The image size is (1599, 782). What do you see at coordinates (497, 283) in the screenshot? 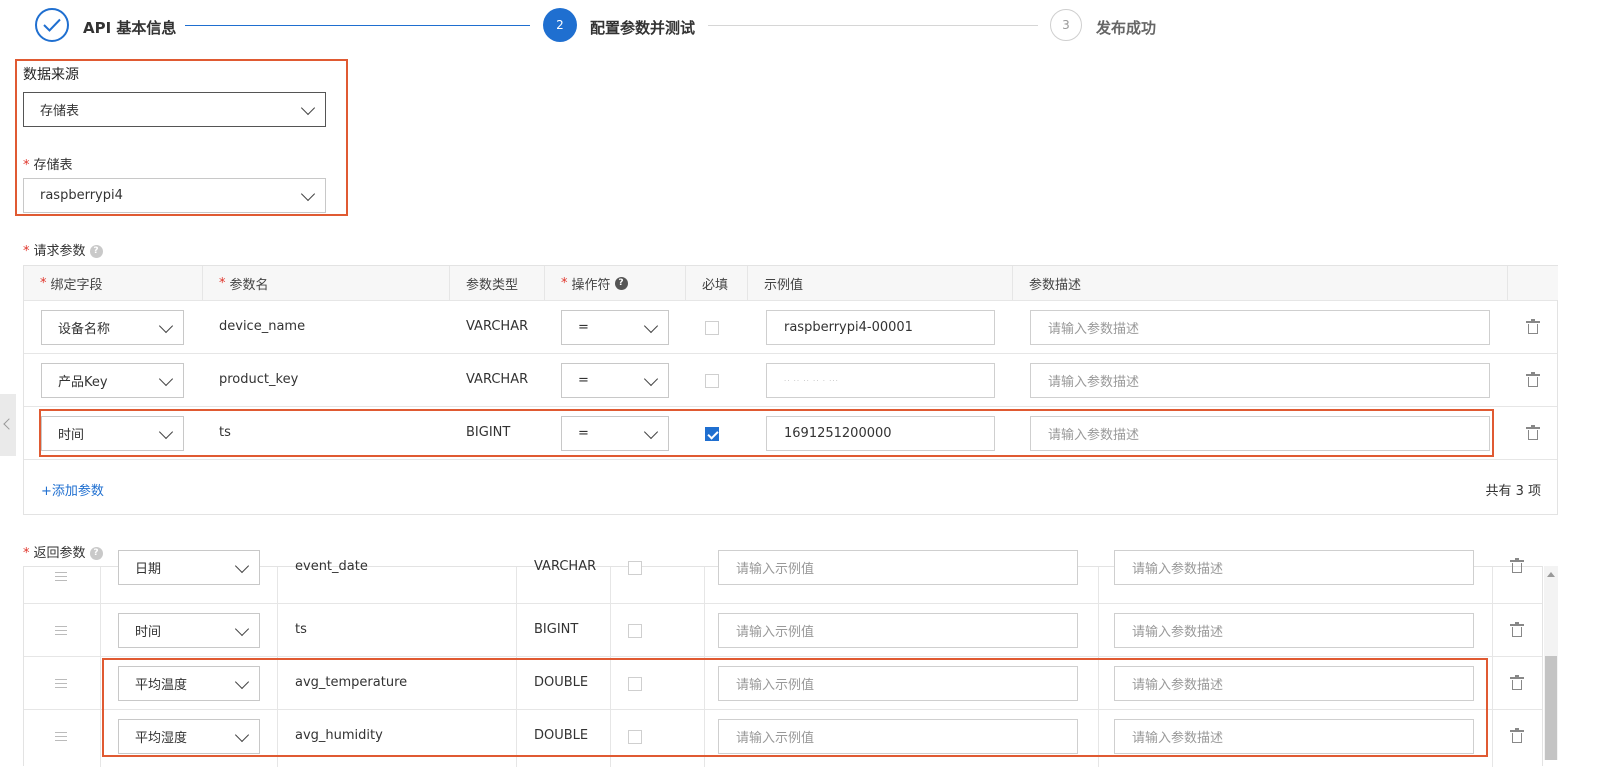
I see `column-header: 参数类型` at bounding box center [497, 283].